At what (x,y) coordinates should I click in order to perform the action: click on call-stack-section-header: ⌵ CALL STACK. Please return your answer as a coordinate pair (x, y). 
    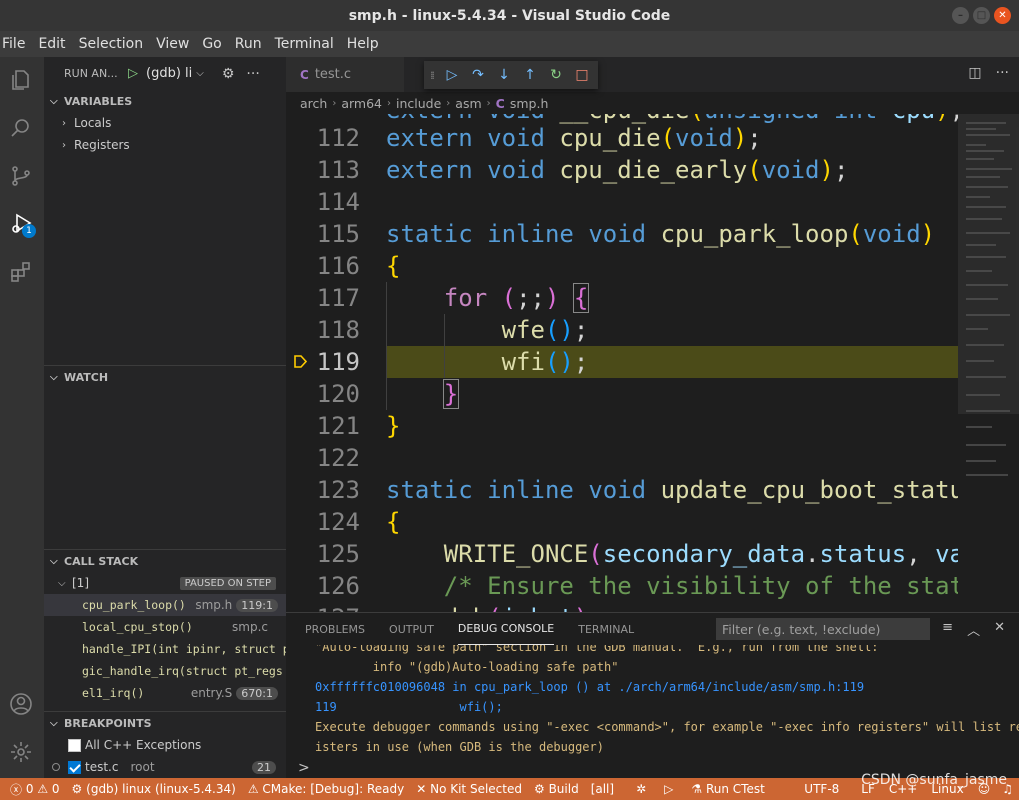
    Looking at the image, I should click on (165, 561).